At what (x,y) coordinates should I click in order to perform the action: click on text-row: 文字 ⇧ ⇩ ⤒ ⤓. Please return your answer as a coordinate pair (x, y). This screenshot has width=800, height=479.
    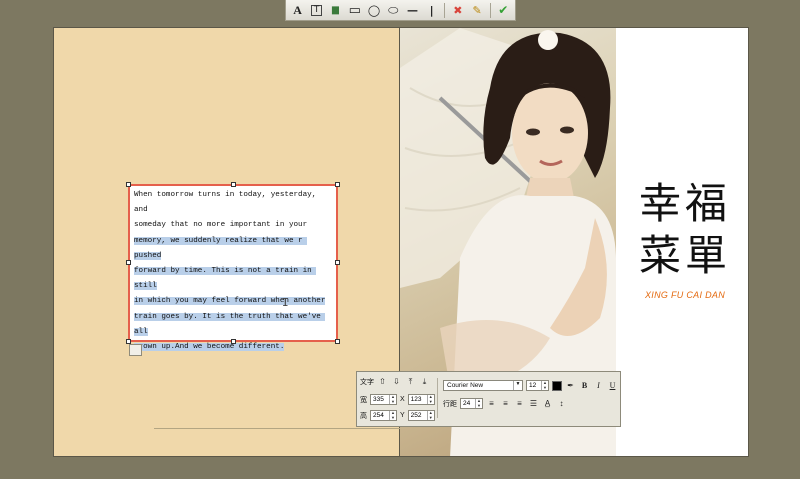
    Looking at the image, I should click on (395, 381).